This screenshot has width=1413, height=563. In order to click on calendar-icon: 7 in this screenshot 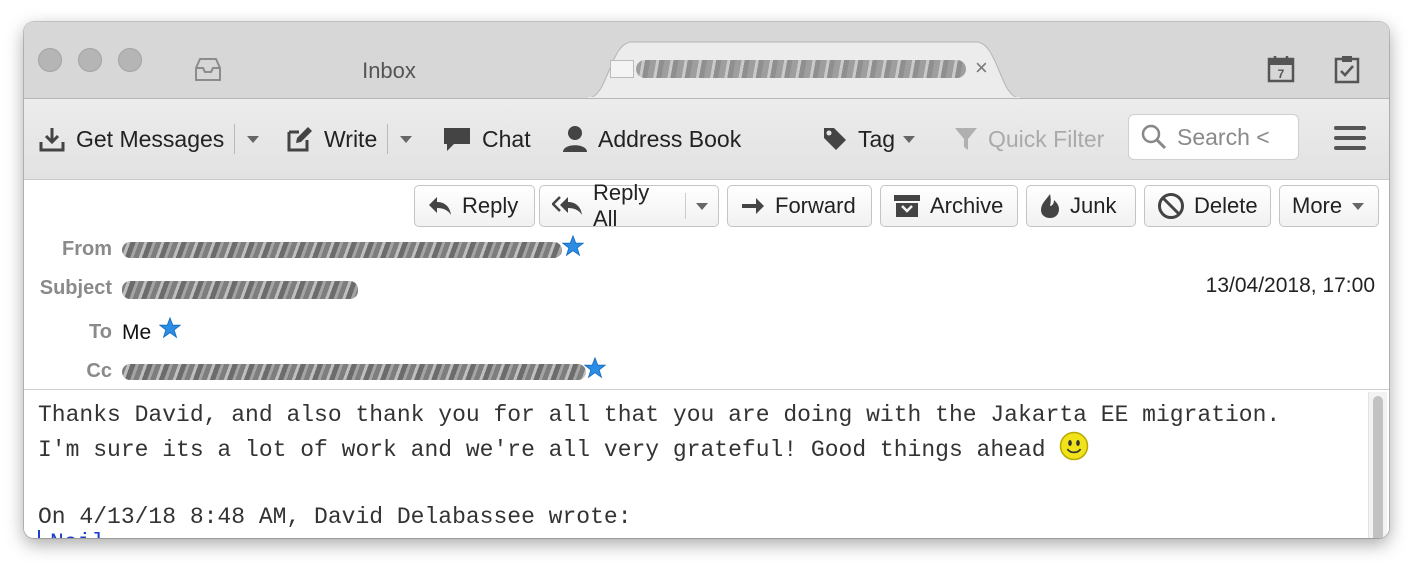, I will do `click(1281, 71)`.